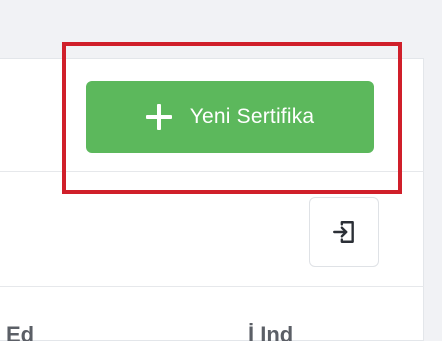  I want to click on import-button, so click(344, 232).